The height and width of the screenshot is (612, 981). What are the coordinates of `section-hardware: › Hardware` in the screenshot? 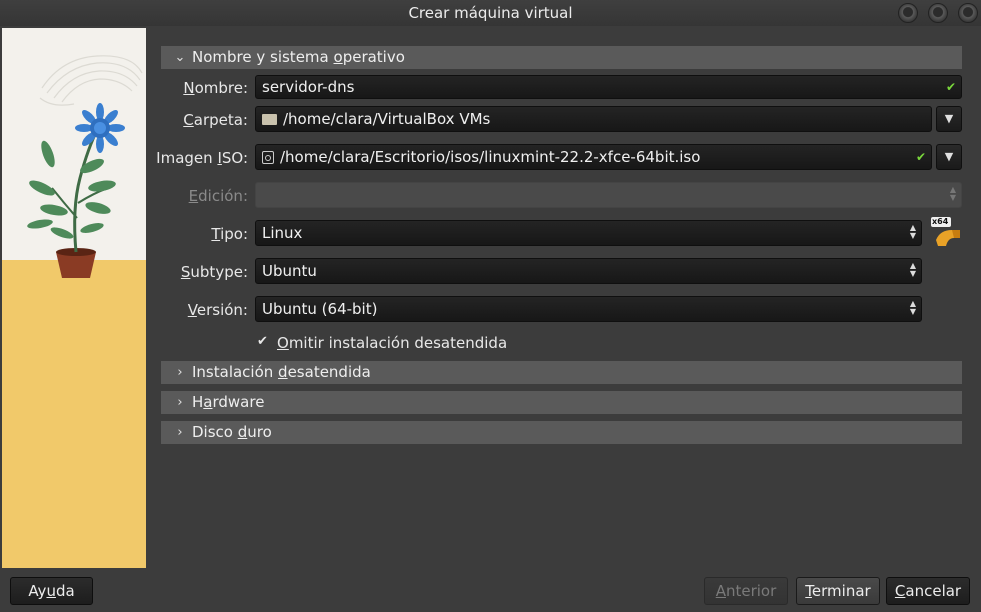 It's located at (561, 402).